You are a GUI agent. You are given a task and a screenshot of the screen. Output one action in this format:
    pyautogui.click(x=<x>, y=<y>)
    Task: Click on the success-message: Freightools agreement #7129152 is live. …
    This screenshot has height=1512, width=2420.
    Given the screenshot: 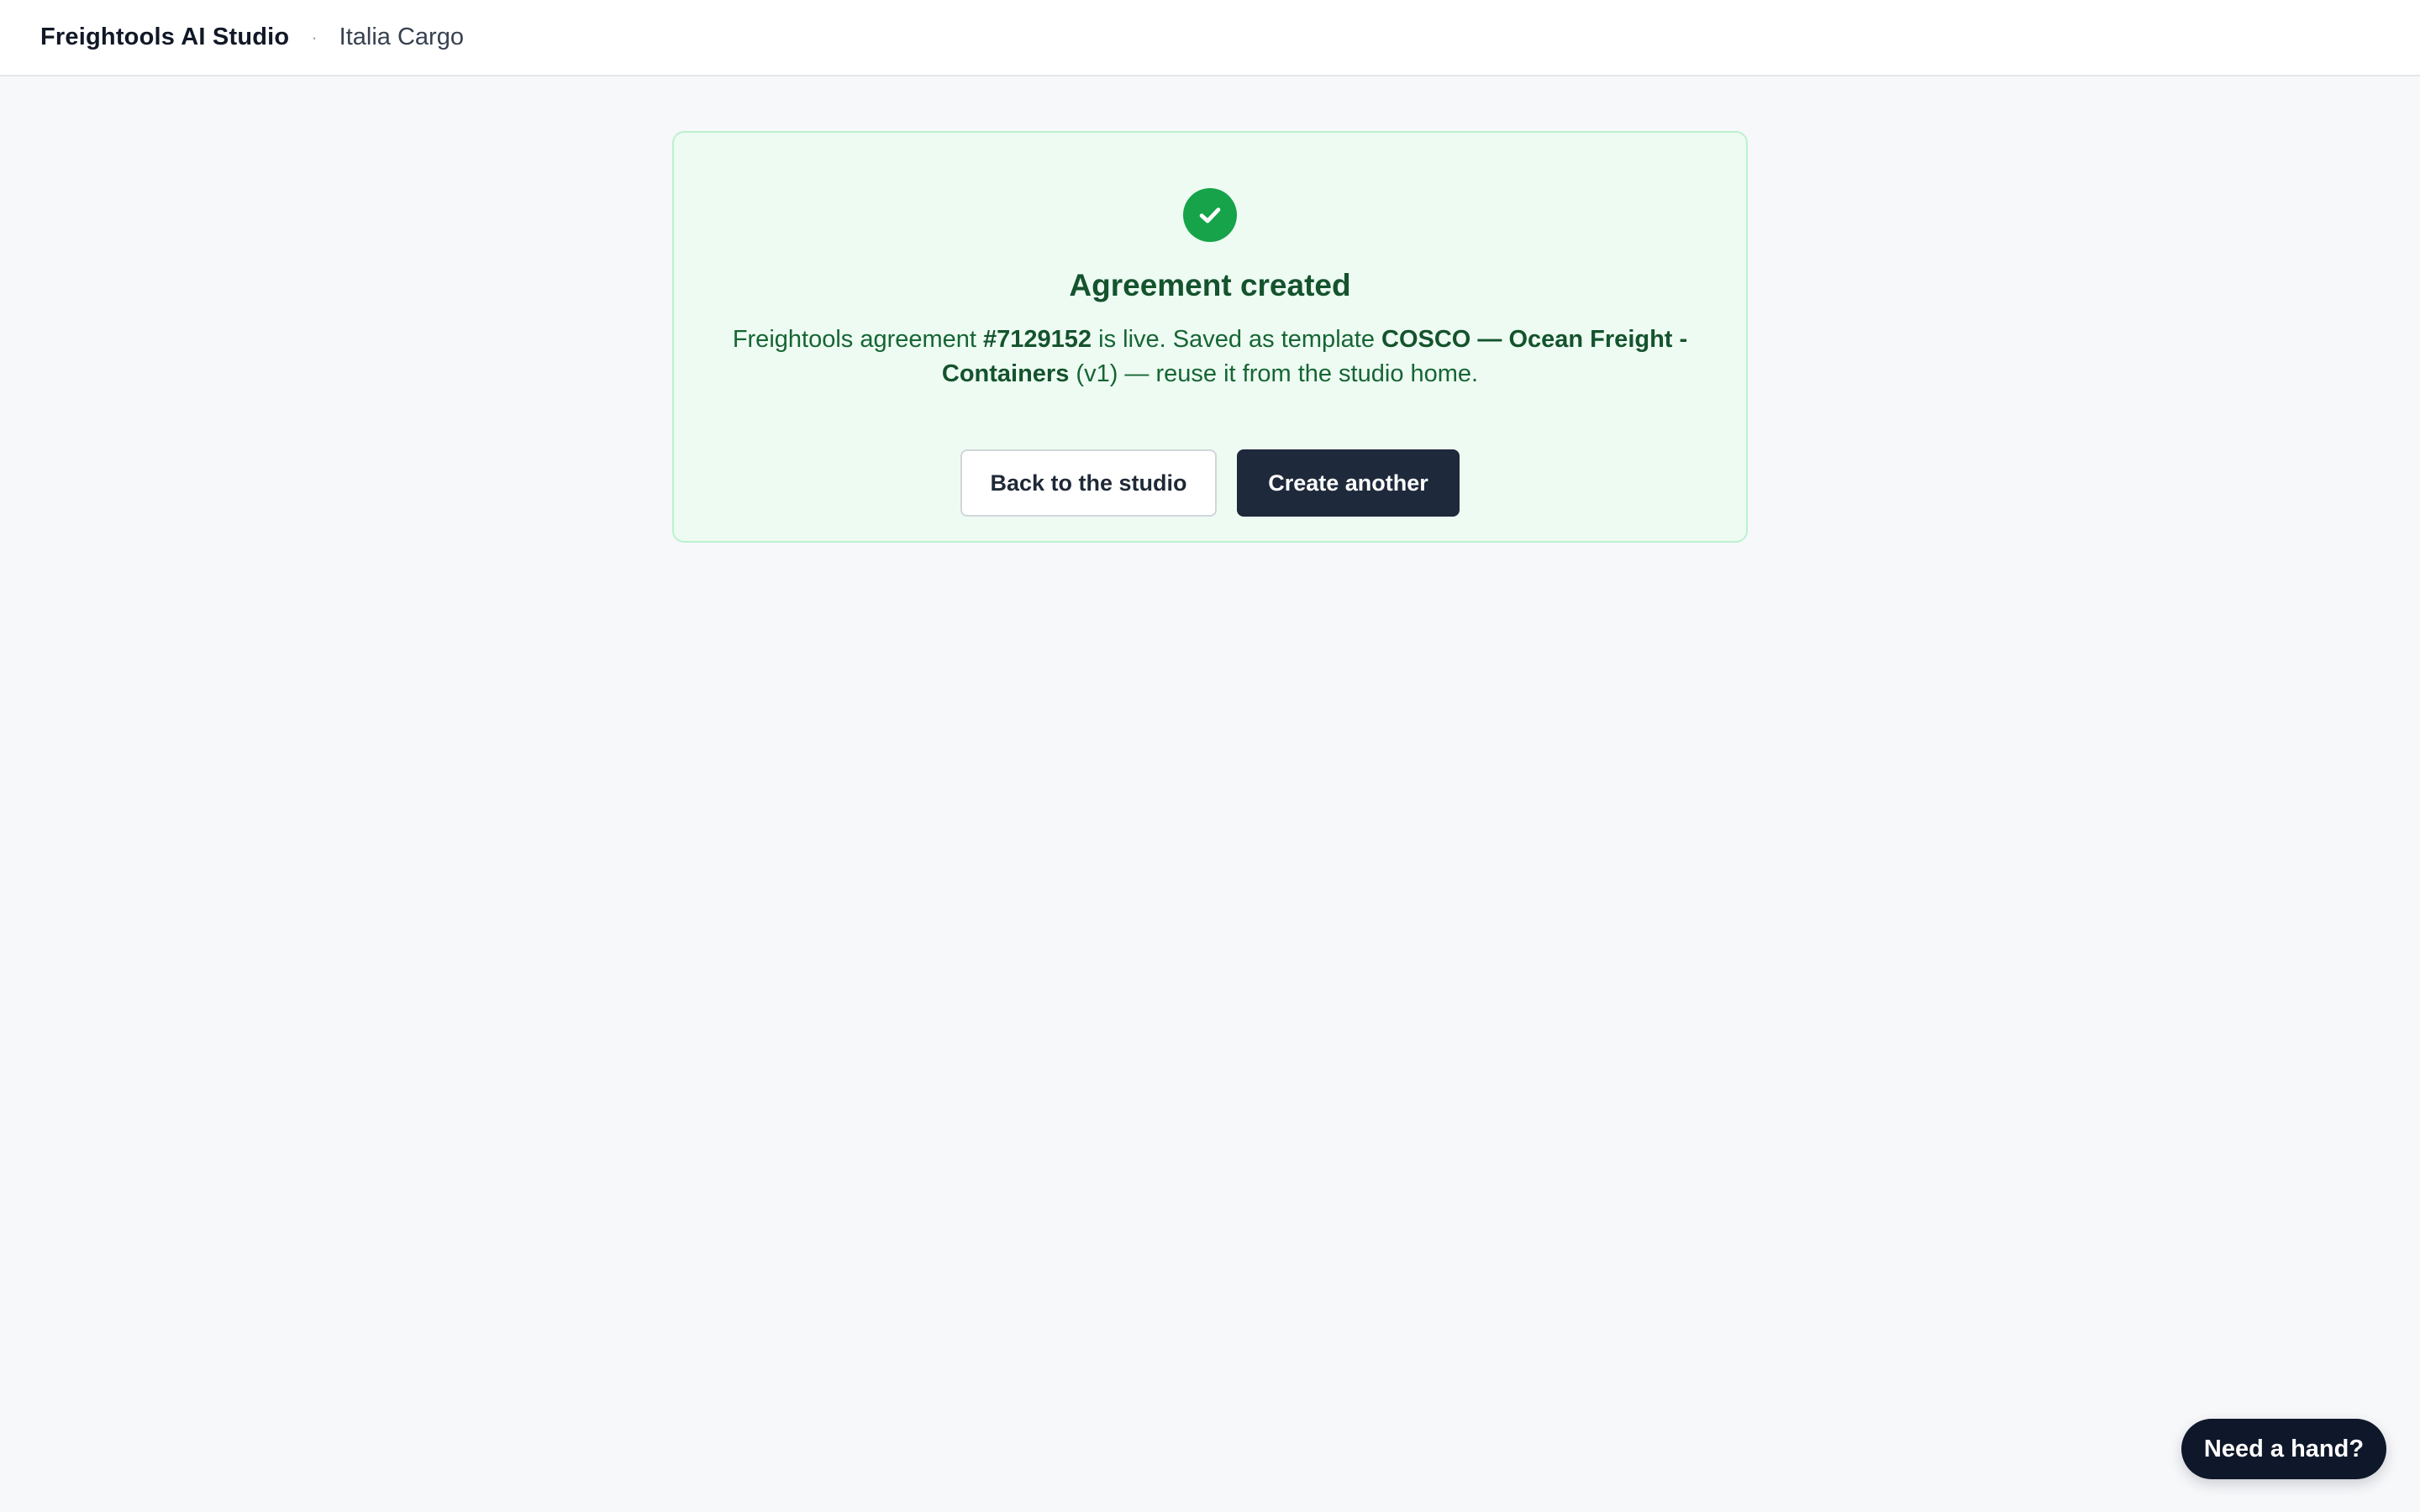 What is the action you would take?
    pyautogui.click(x=1210, y=357)
    